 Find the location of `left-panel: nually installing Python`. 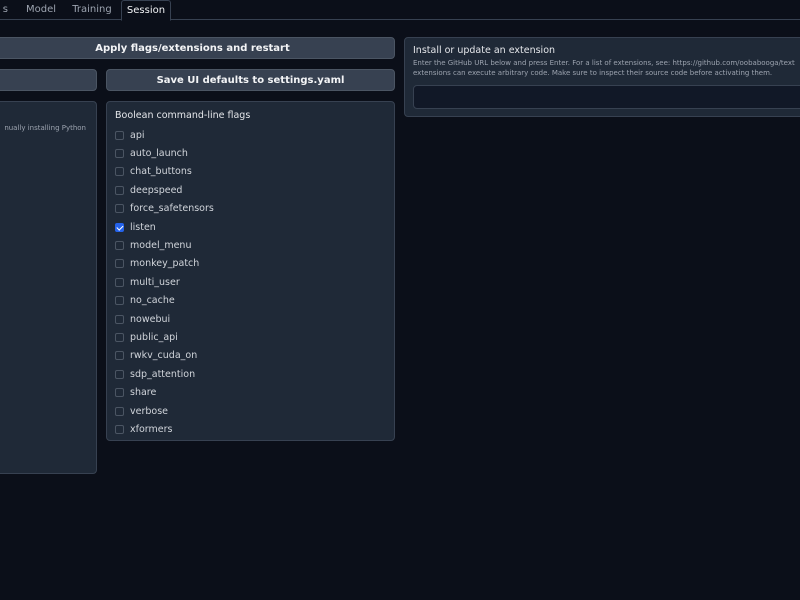

left-panel: nually installing Python is located at coordinates (48, 287).